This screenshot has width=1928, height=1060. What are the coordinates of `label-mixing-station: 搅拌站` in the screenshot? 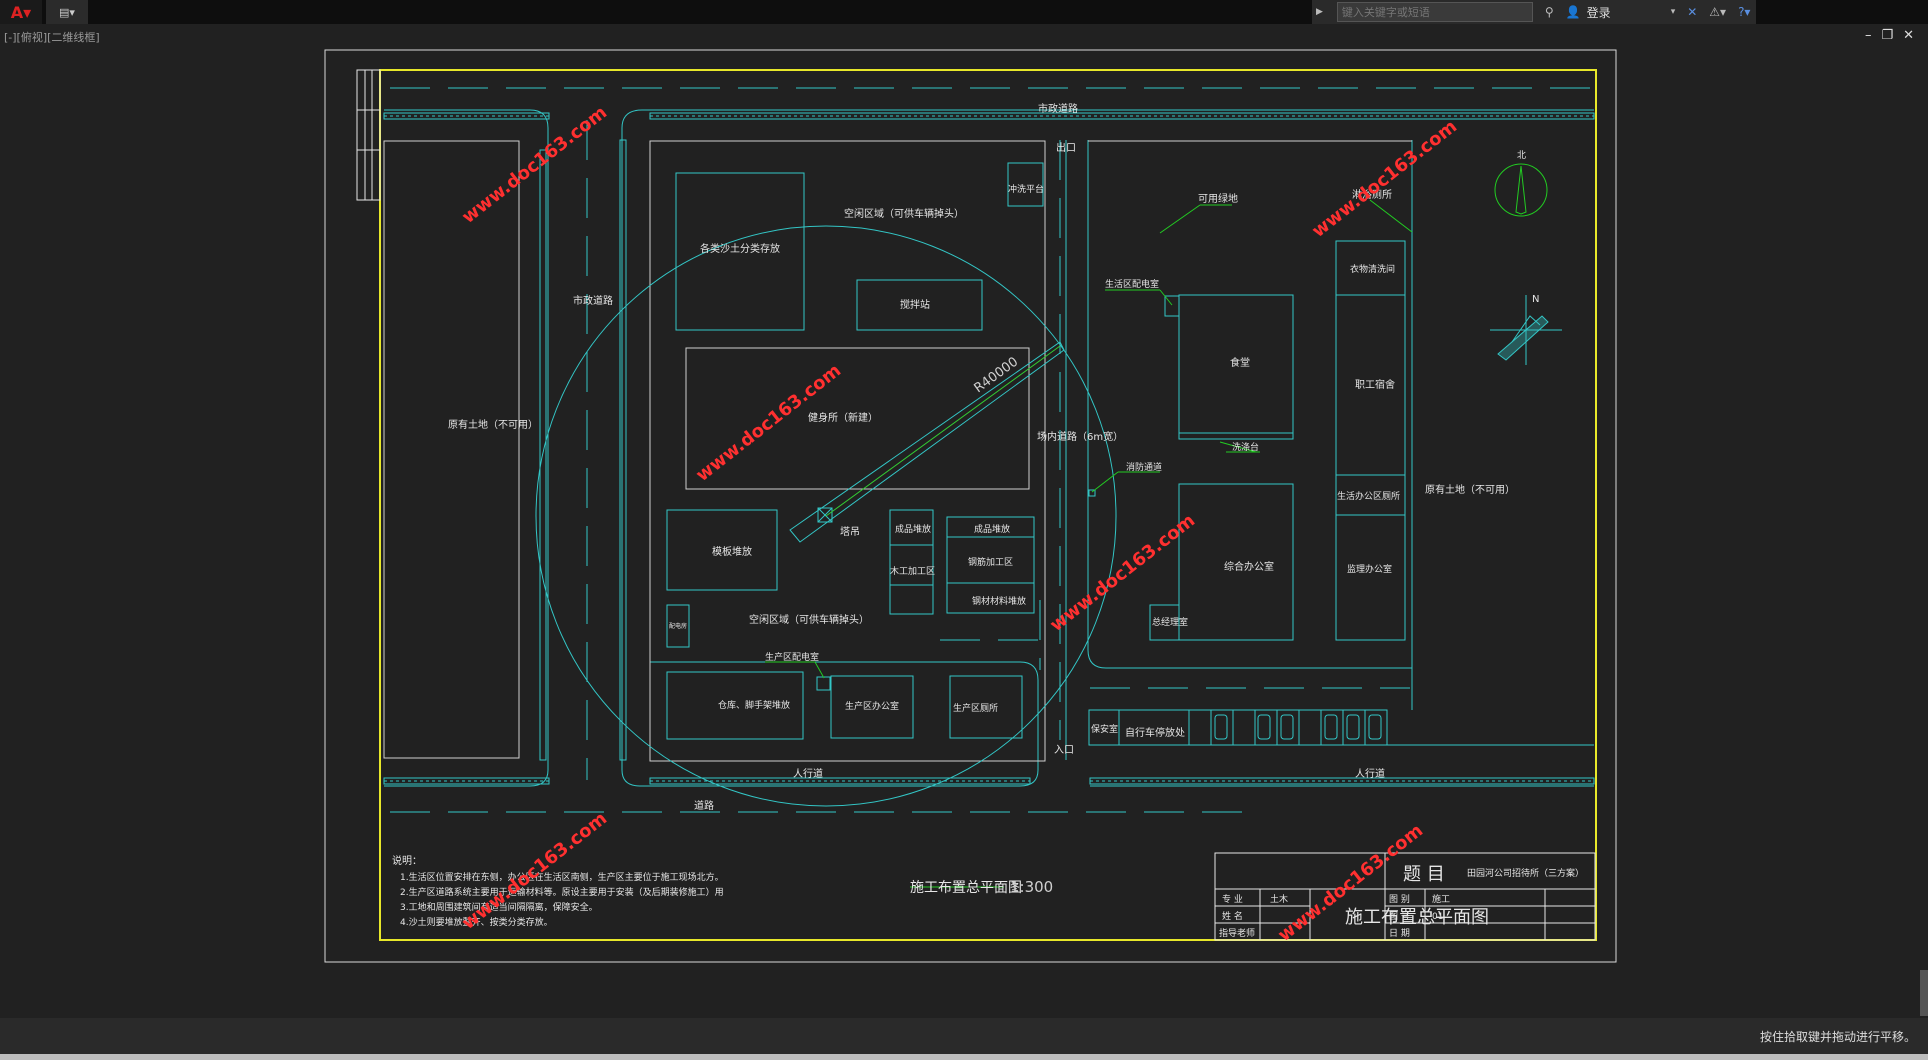 It's located at (915, 304).